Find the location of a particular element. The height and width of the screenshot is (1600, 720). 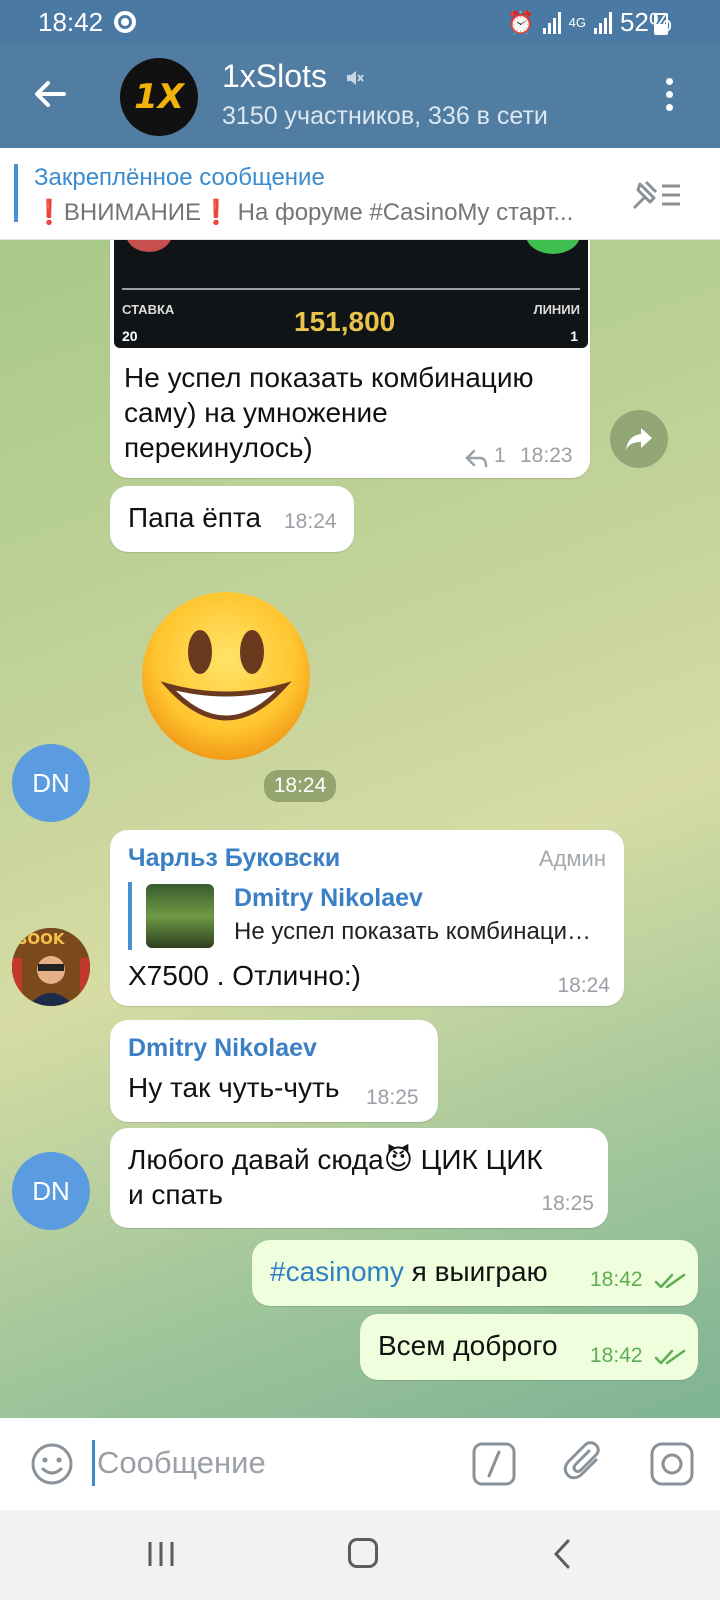

message-bubble: Любого давай сюда😈 ЦИК ЦИК и спать 18:25 is located at coordinates (359, 1178).